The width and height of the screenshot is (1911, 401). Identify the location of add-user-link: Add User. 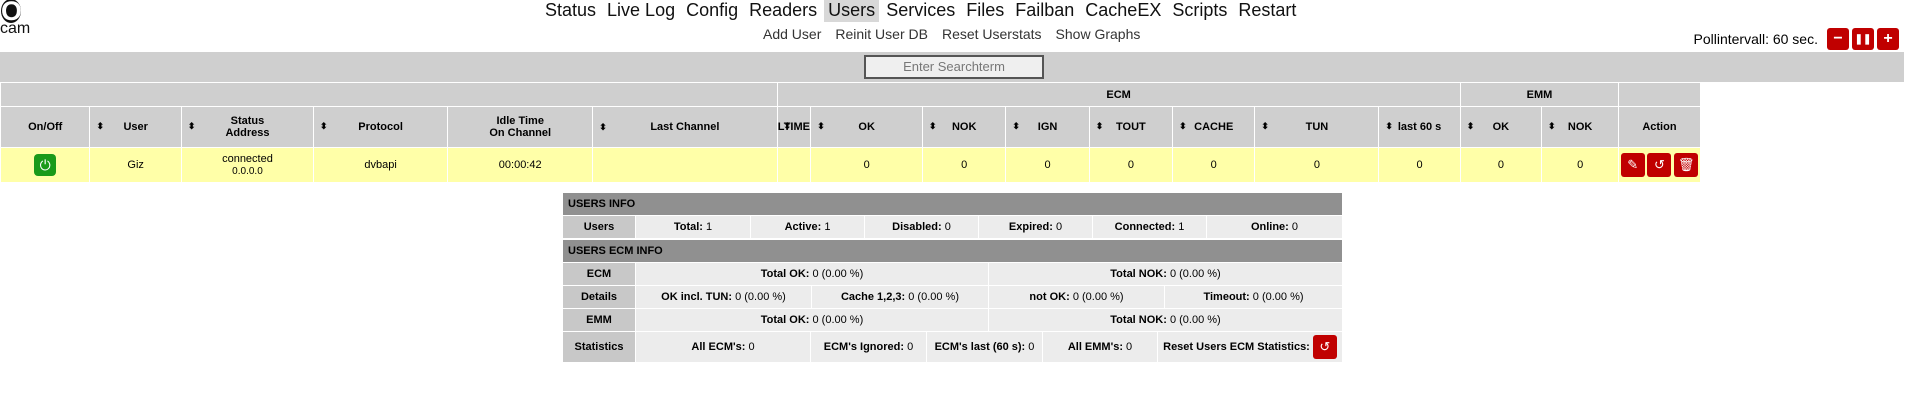
(792, 34).